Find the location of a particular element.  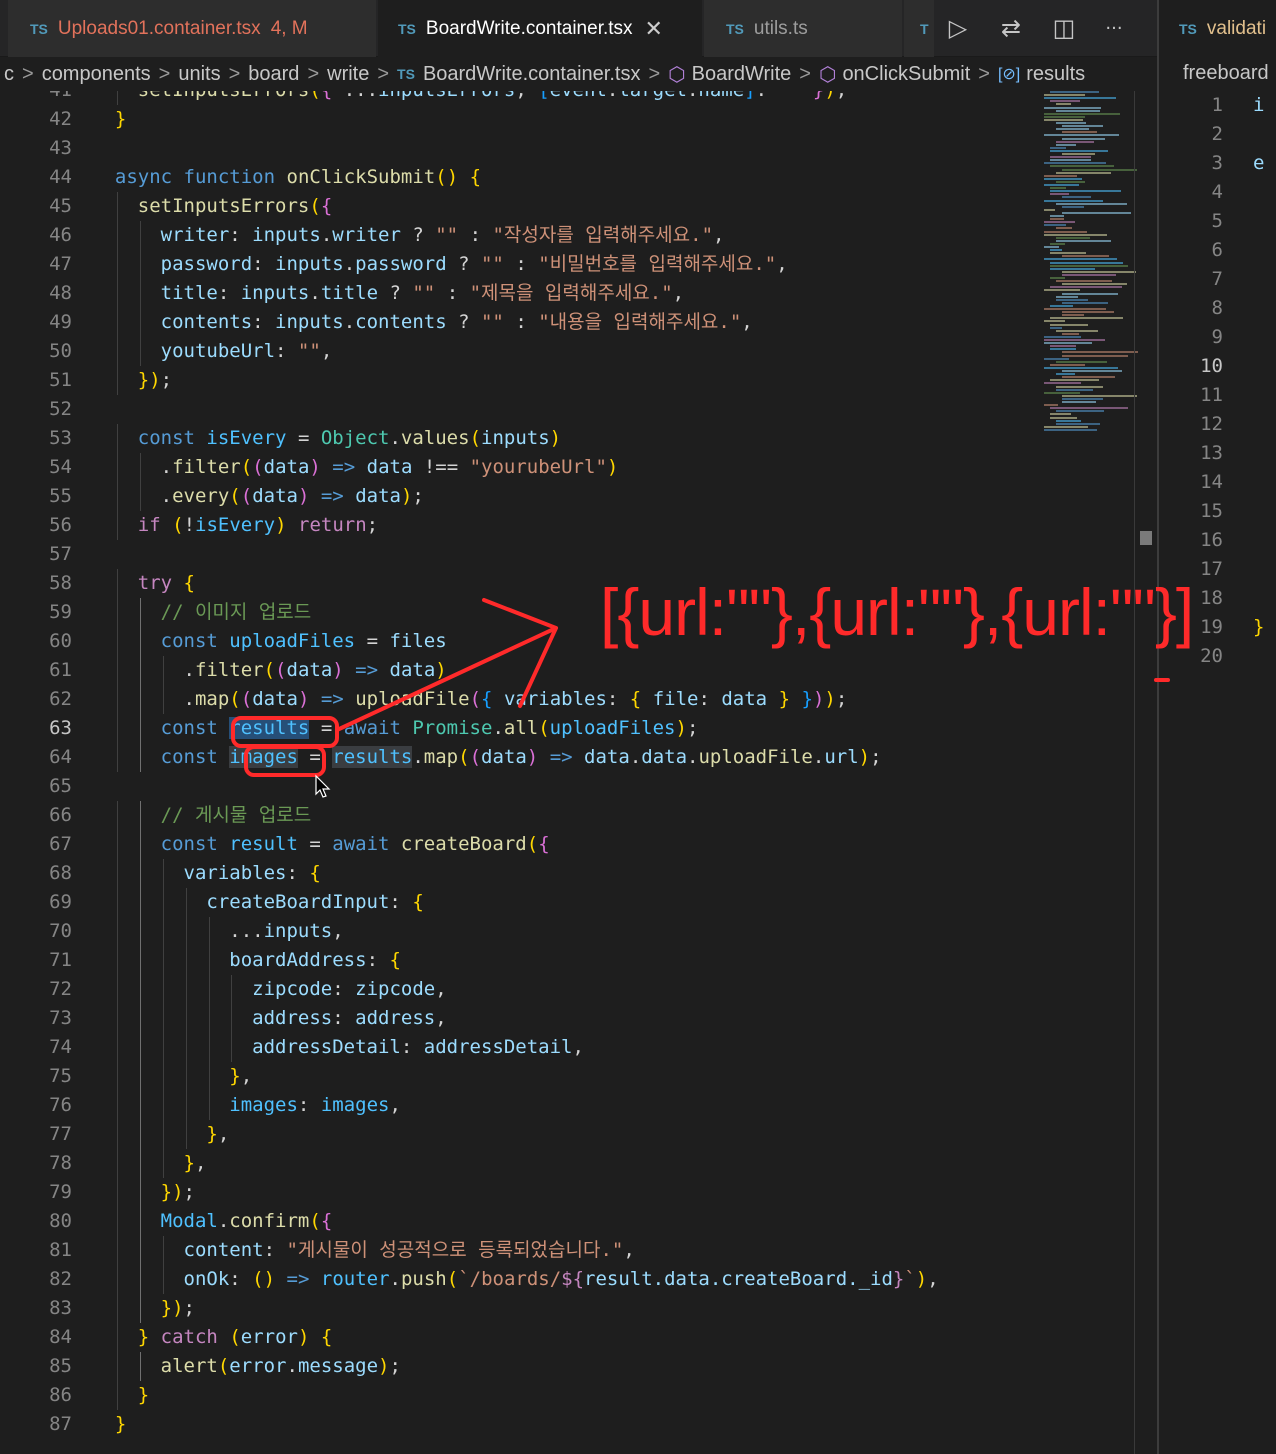

code-line: 12 is located at coordinates (1217, 424).